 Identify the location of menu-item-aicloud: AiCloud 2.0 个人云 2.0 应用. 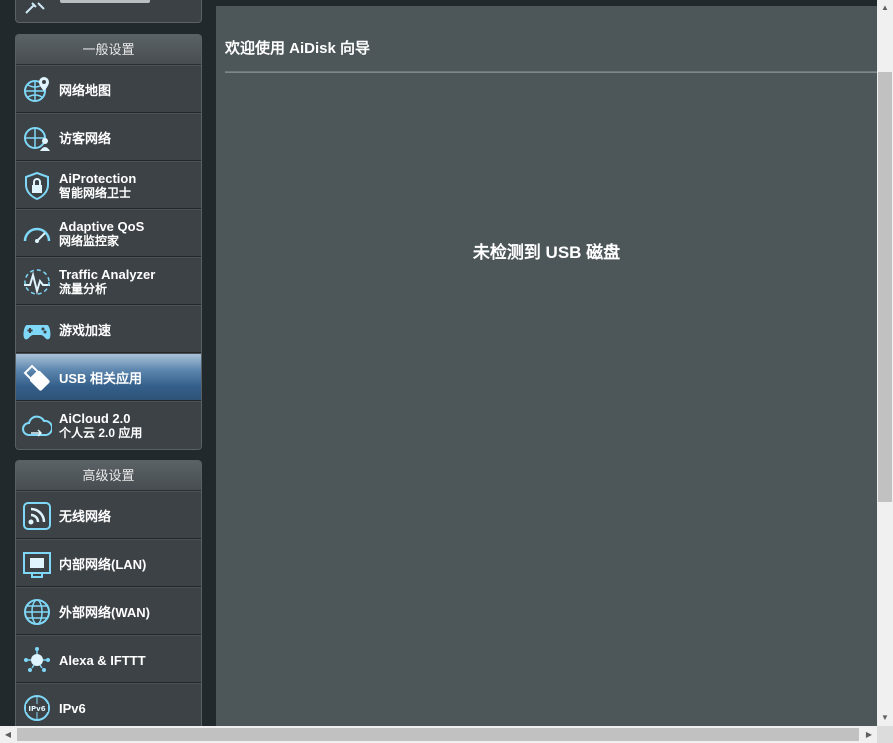
(108, 425).